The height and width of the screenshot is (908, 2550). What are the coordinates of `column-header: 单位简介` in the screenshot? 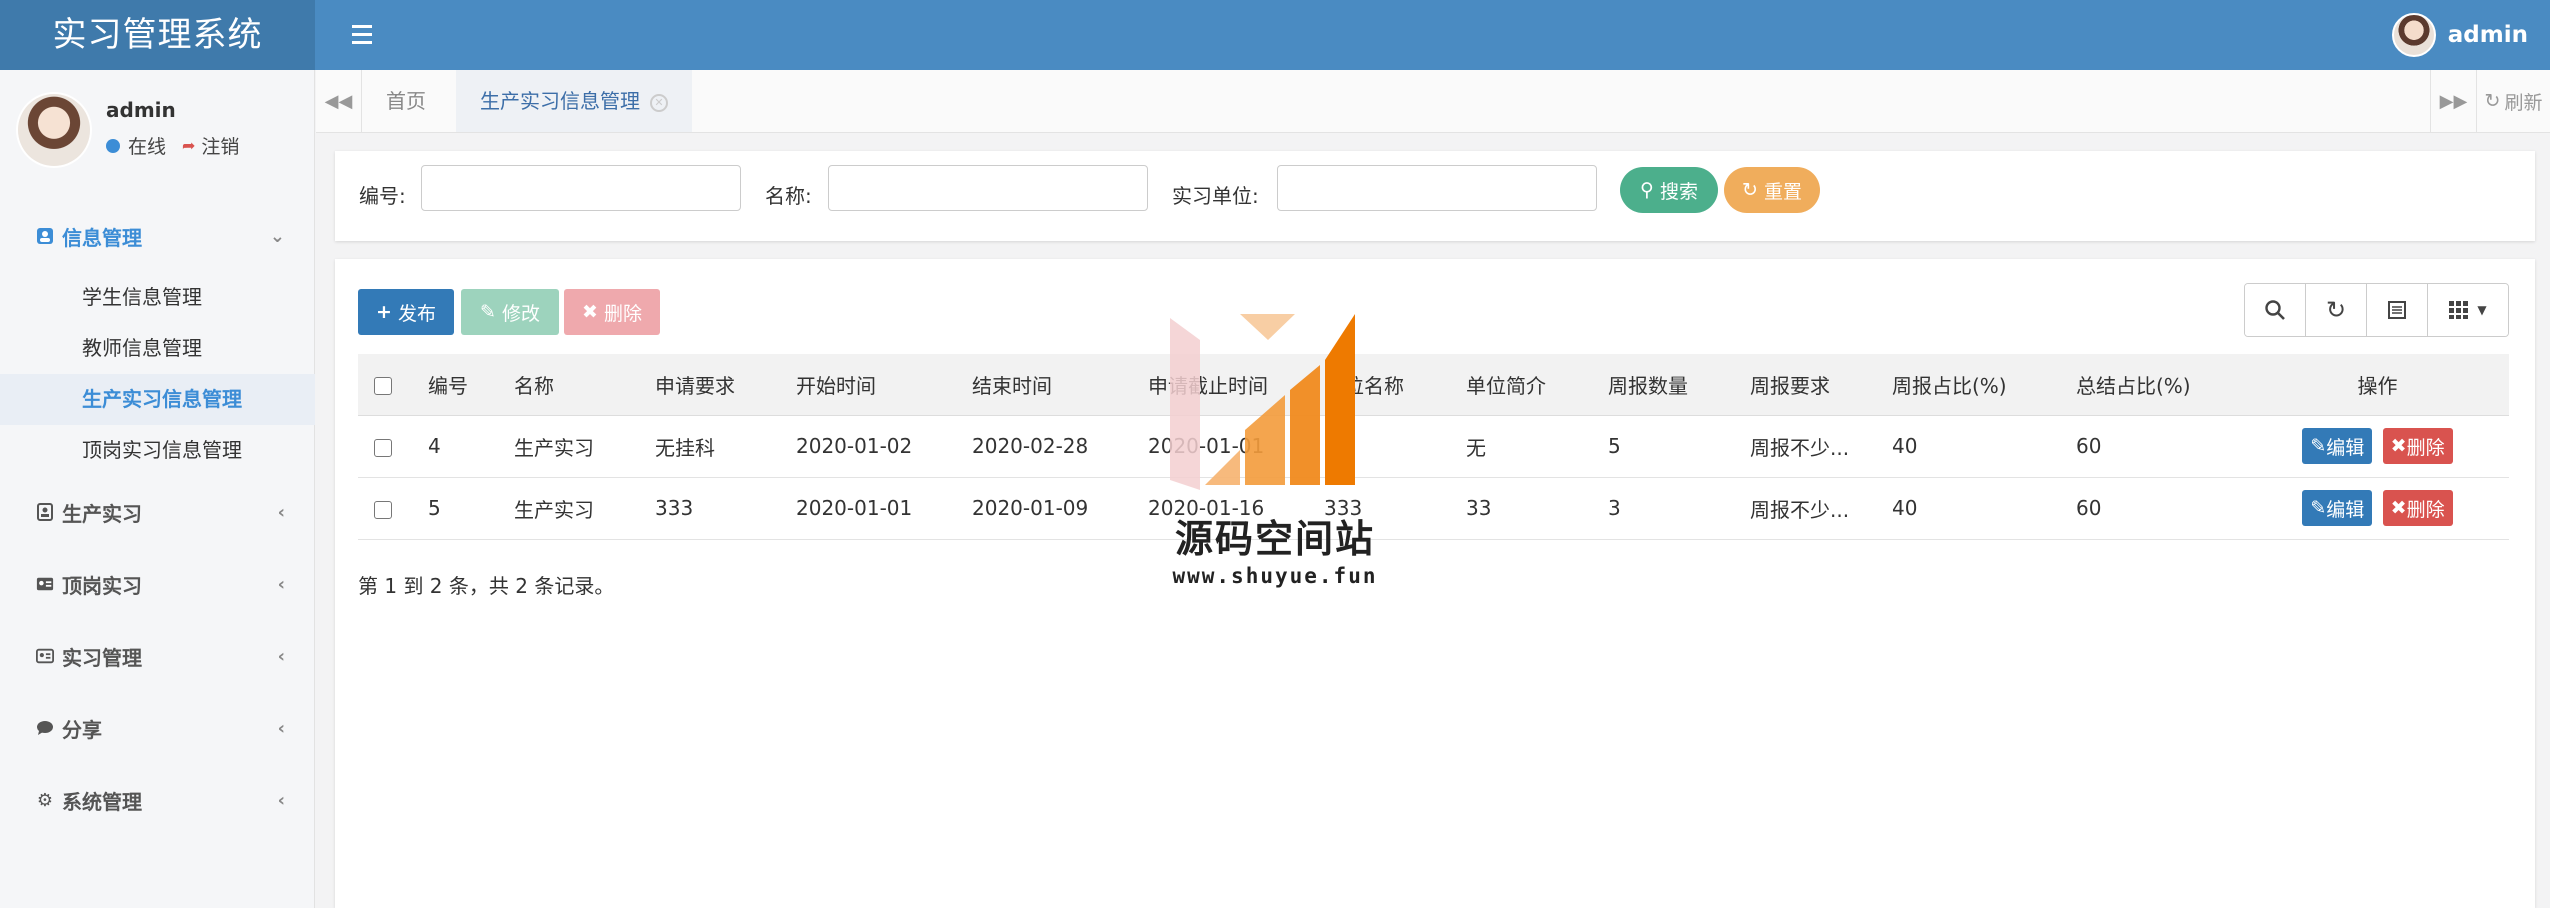 It's located at (1523, 385).